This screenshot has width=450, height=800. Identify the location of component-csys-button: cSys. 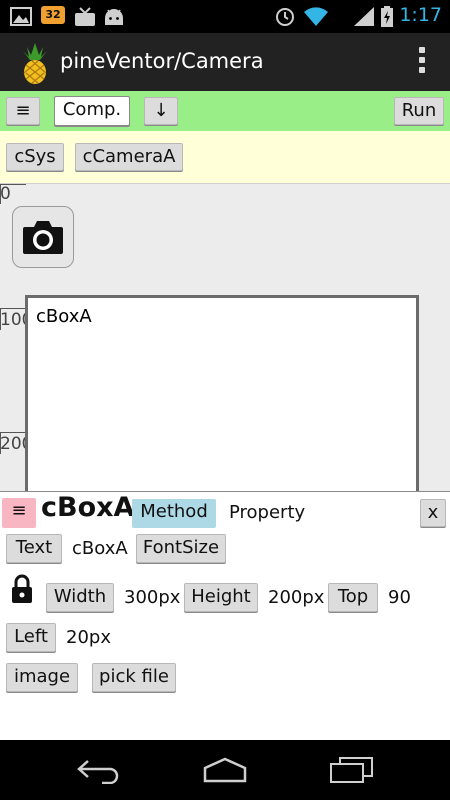
(35, 157).